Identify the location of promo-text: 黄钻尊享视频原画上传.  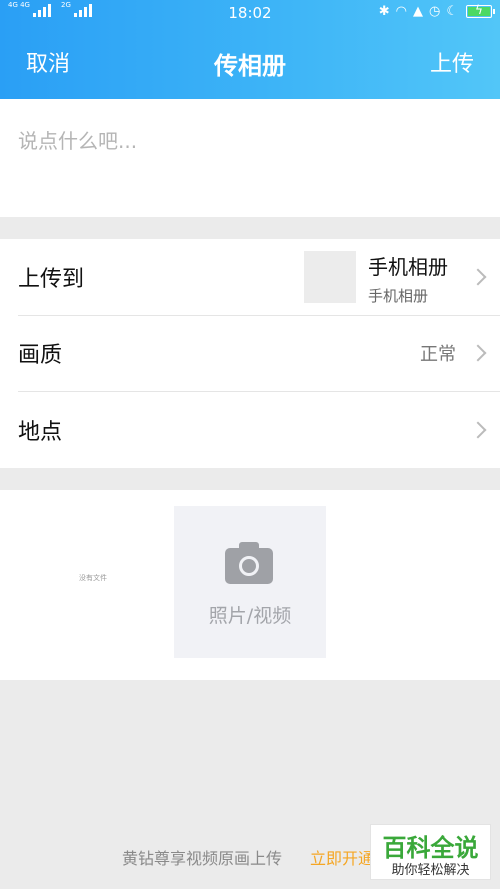
(202, 858).